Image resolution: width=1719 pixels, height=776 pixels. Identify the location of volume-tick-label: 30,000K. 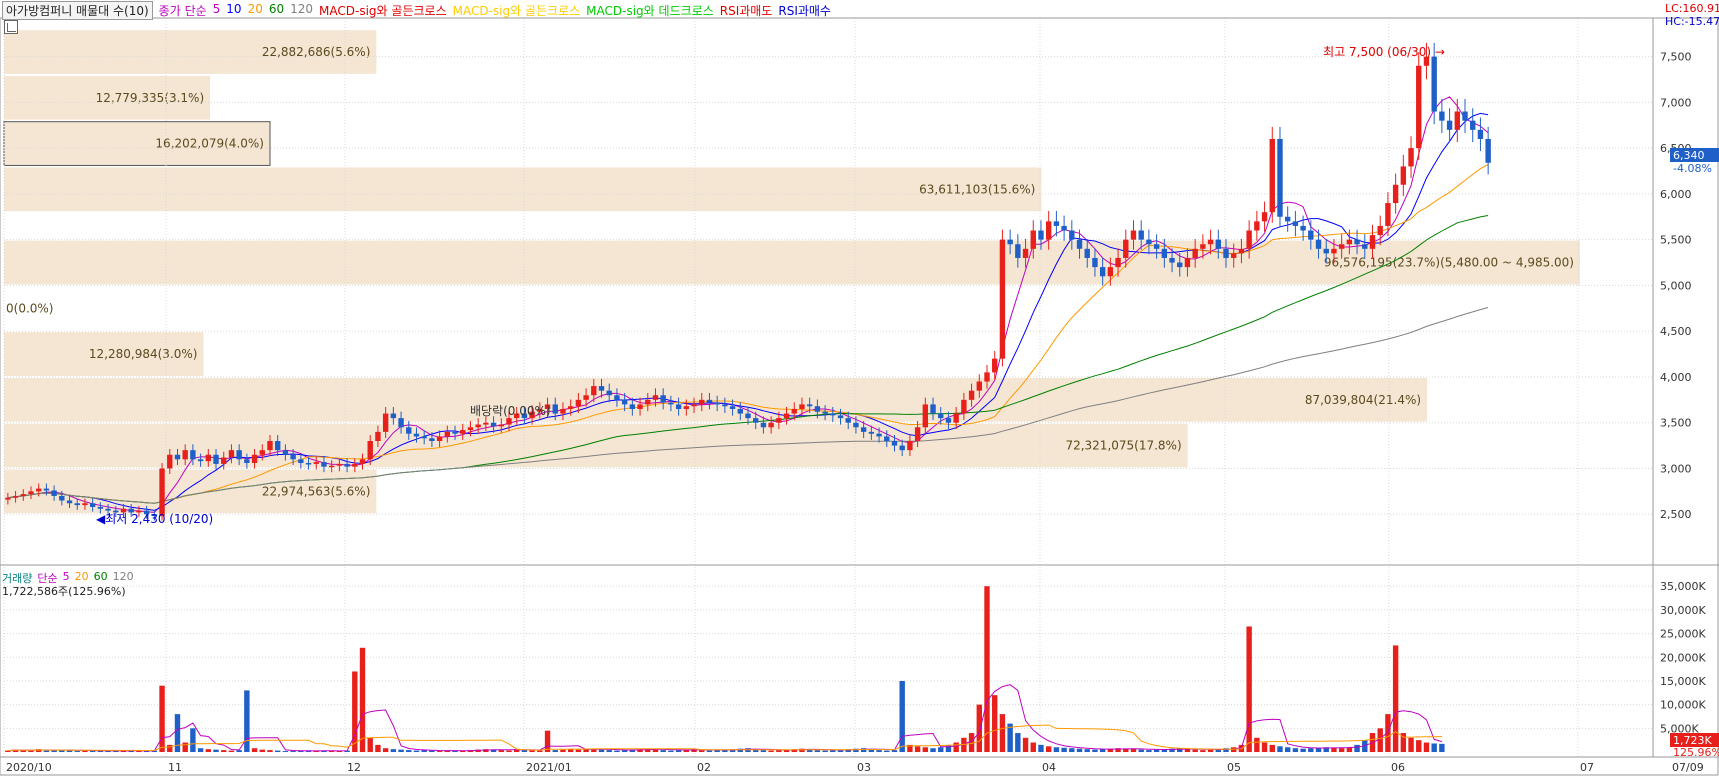
(1683, 610).